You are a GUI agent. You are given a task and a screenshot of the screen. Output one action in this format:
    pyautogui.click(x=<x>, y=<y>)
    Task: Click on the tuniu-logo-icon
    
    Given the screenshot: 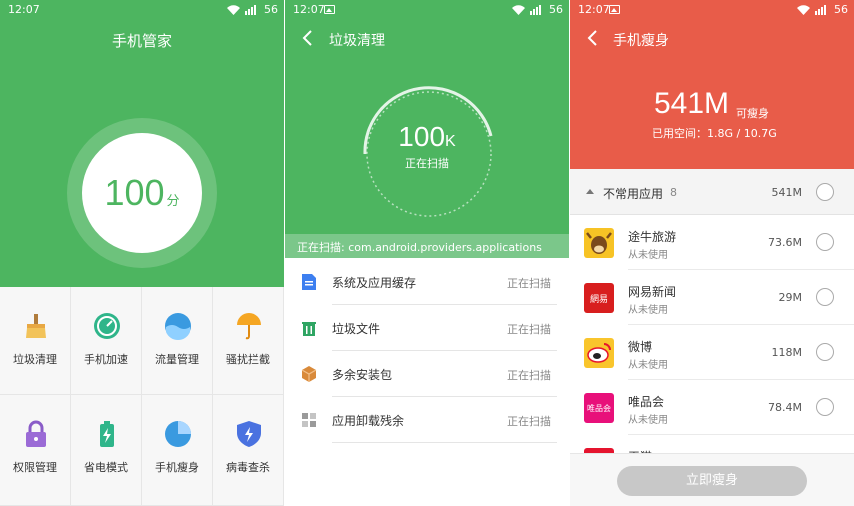 What is the action you would take?
    pyautogui.click(x=599, y=243)
    